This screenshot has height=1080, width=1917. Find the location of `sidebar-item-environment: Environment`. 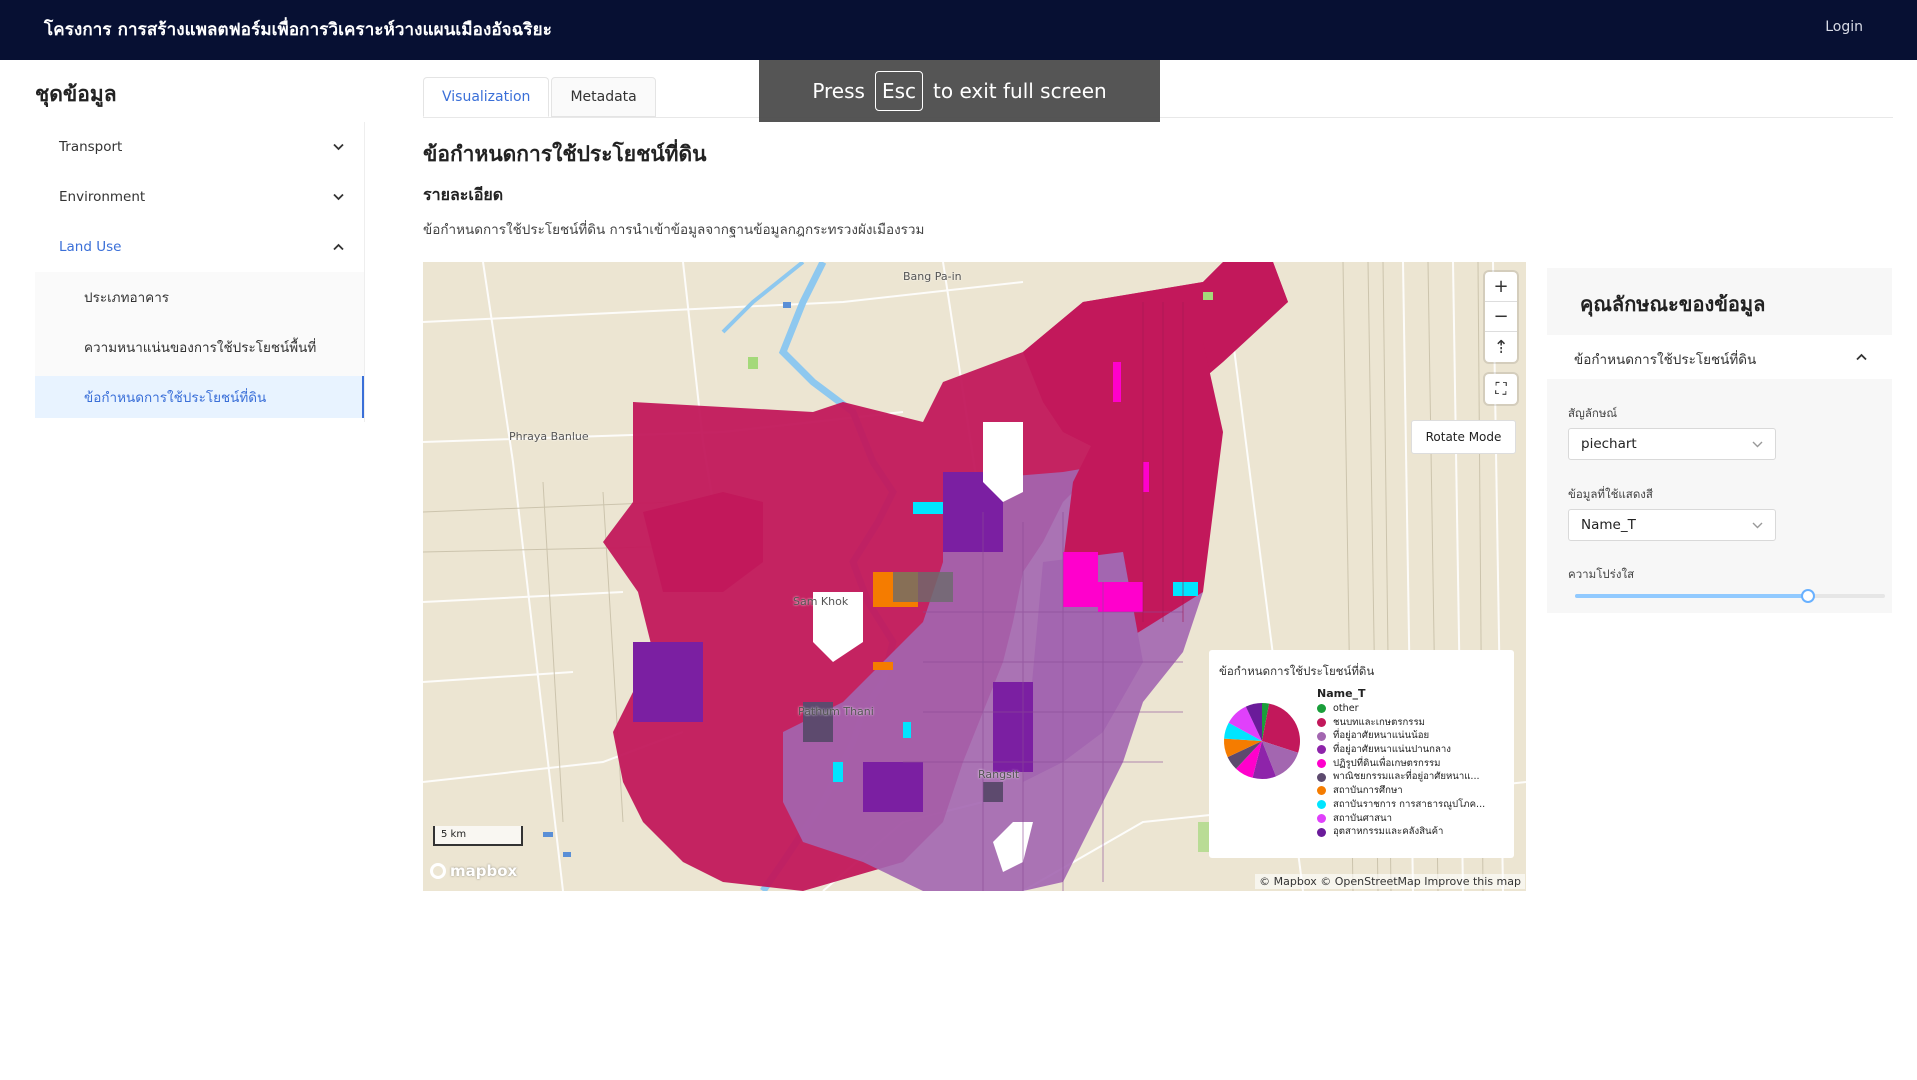

sidebar-item-environment: Environment is located at coordinates (200, 197).